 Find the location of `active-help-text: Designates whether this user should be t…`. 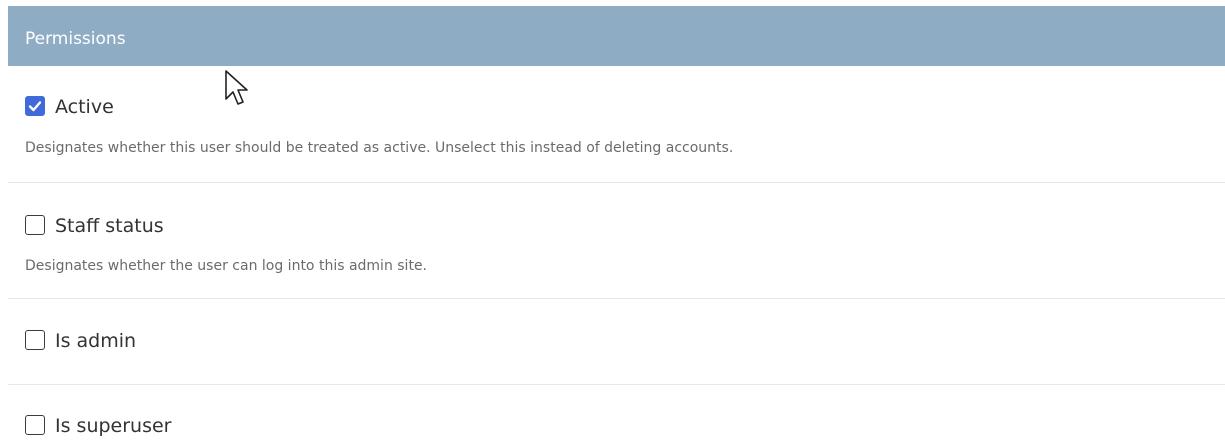

active-help-text: Designates whether this user should be t… is located at coordinates (379, 148).